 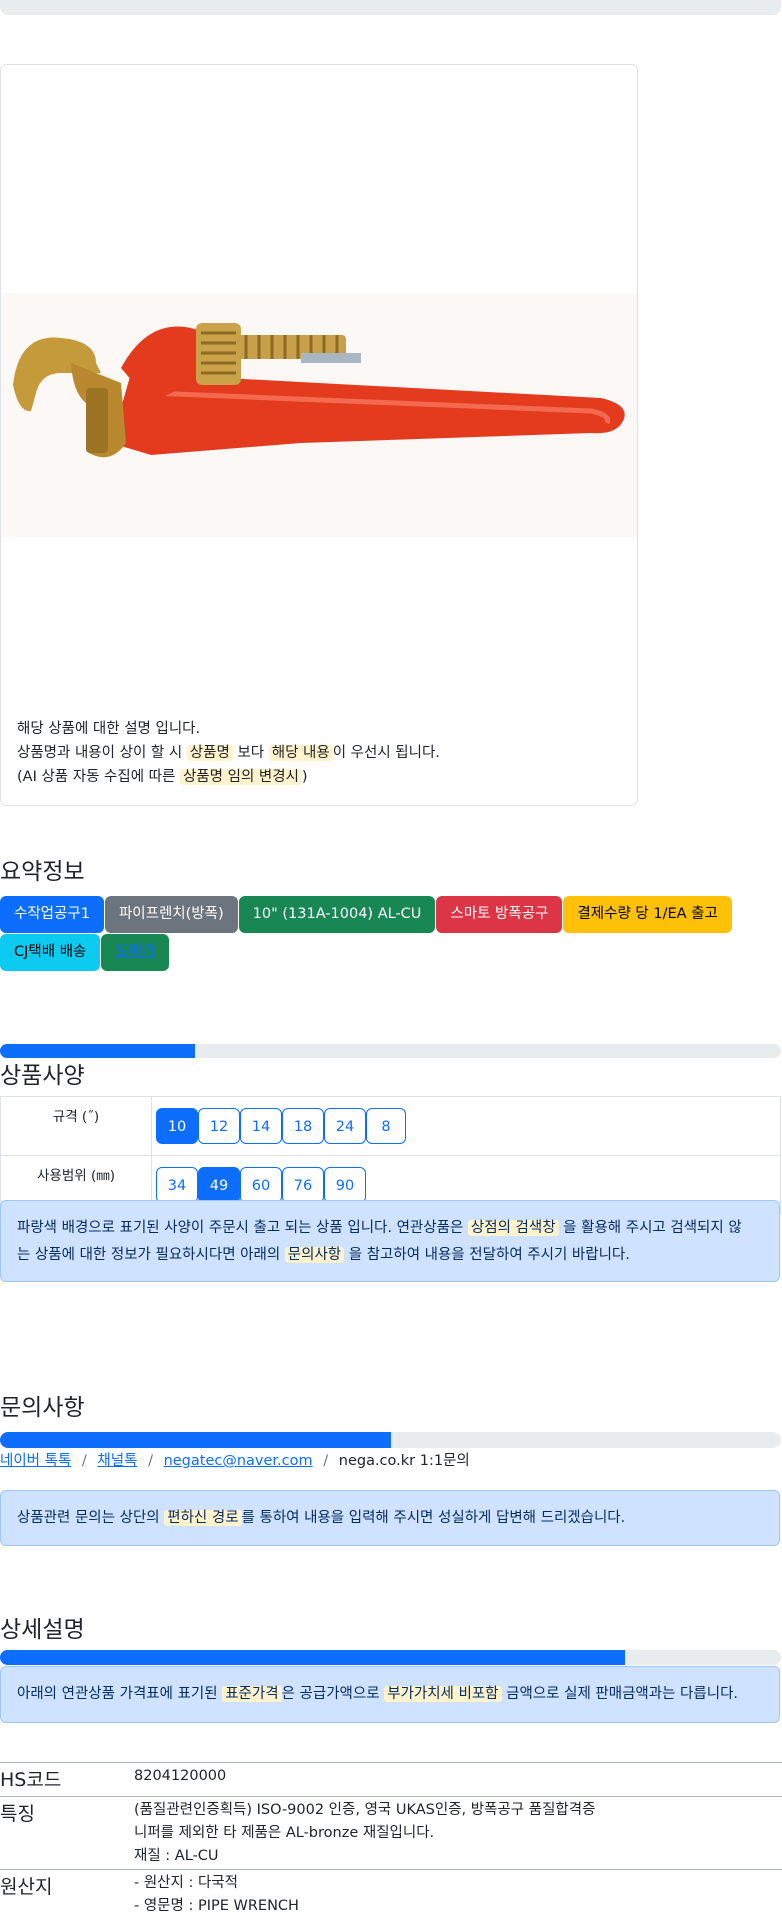 I want to click on highlight-inquiry: 문의사항, so click(x=314, y=1255).